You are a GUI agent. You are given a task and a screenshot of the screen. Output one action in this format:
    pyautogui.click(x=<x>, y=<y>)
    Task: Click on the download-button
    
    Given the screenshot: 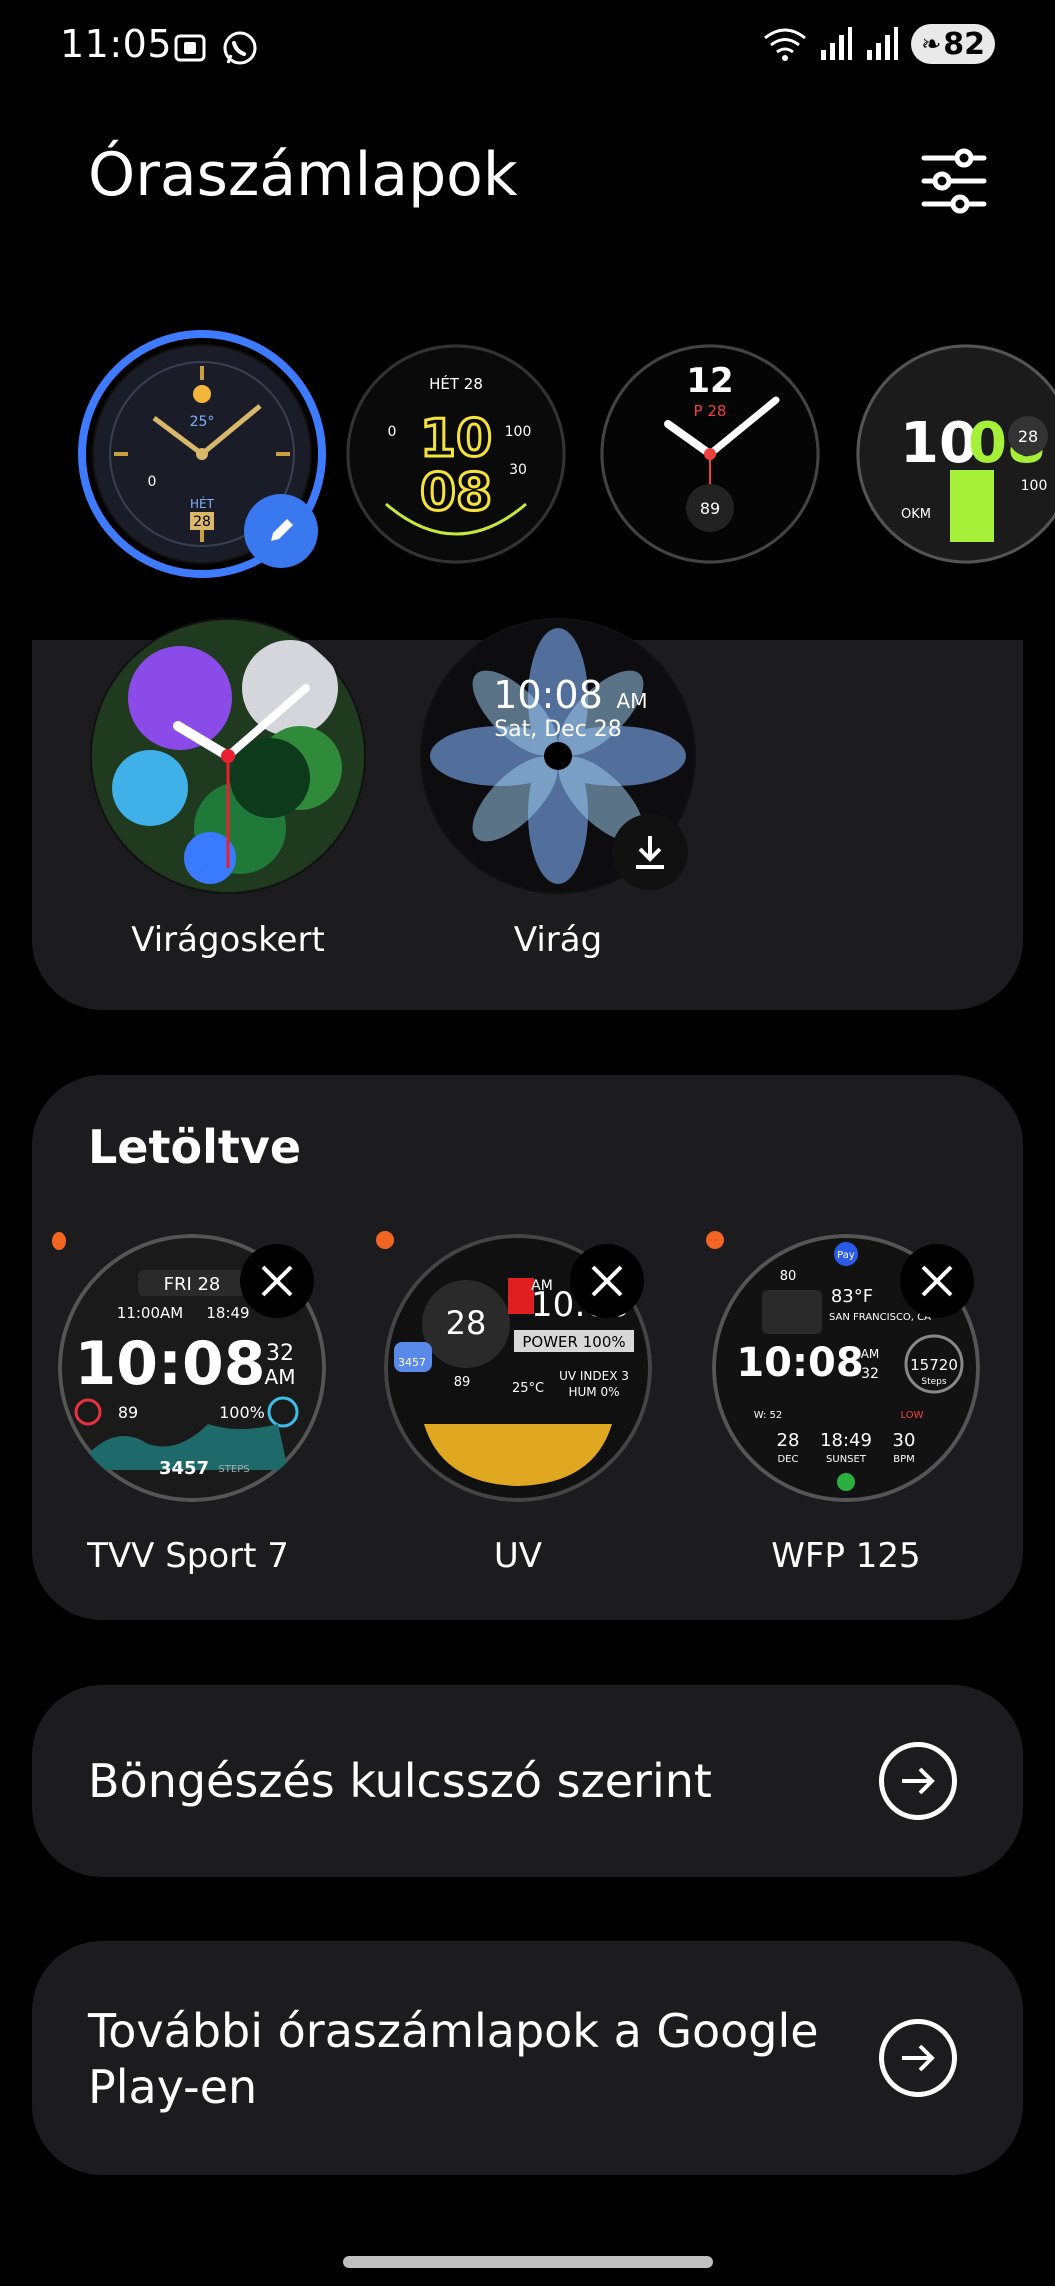 What is the action you would take?
    pyautogui.click(x=650, y=852)
    